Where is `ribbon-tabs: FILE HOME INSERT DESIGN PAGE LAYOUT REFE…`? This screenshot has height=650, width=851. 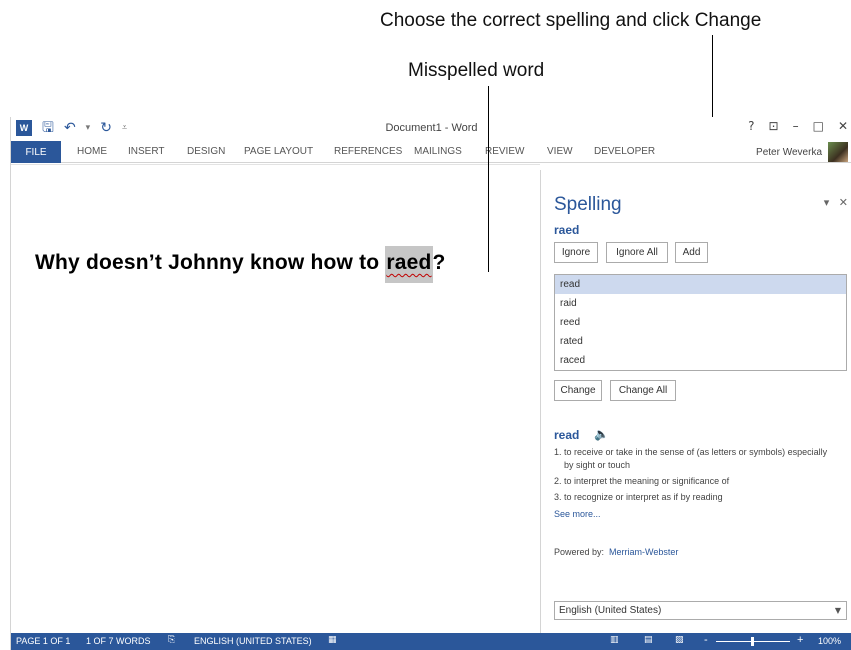
ribbon-tabs: FILE HOME INSERT DESIGN PAGE LAYOUT REFE… is located at coordinates (431, 152).